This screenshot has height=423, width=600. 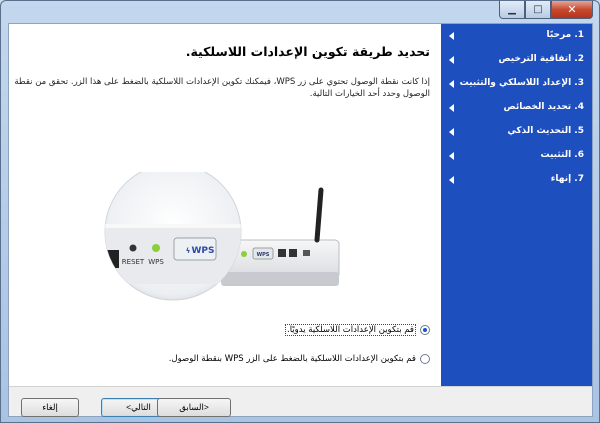 I want to click on close-button: ✕, so click(x=572, y=10).